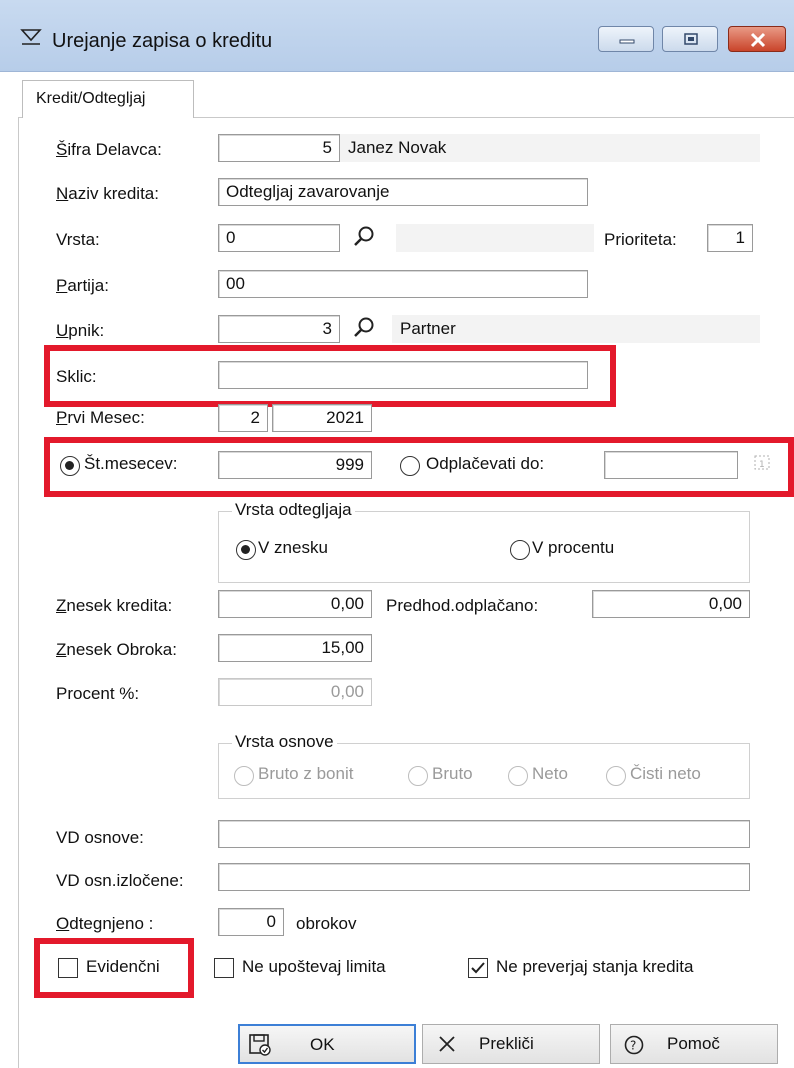  What do you see at coordinates (671, 604) in the screenshot?
I see `predhod-odplacano-input: 0,00` at bounding box center [671, 604].